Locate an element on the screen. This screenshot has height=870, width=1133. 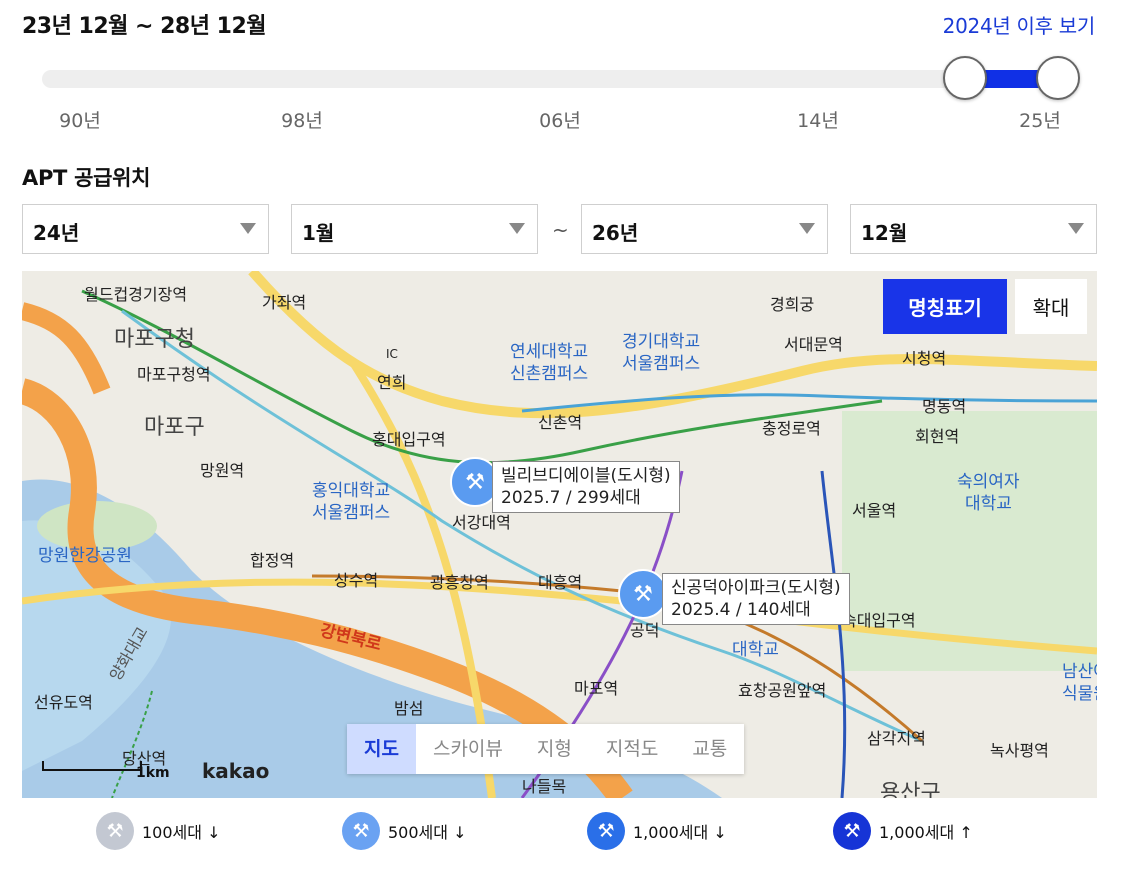
date-range-title: 23년 12월 ~ 28년 12월 is located at coordinates (144, 26).